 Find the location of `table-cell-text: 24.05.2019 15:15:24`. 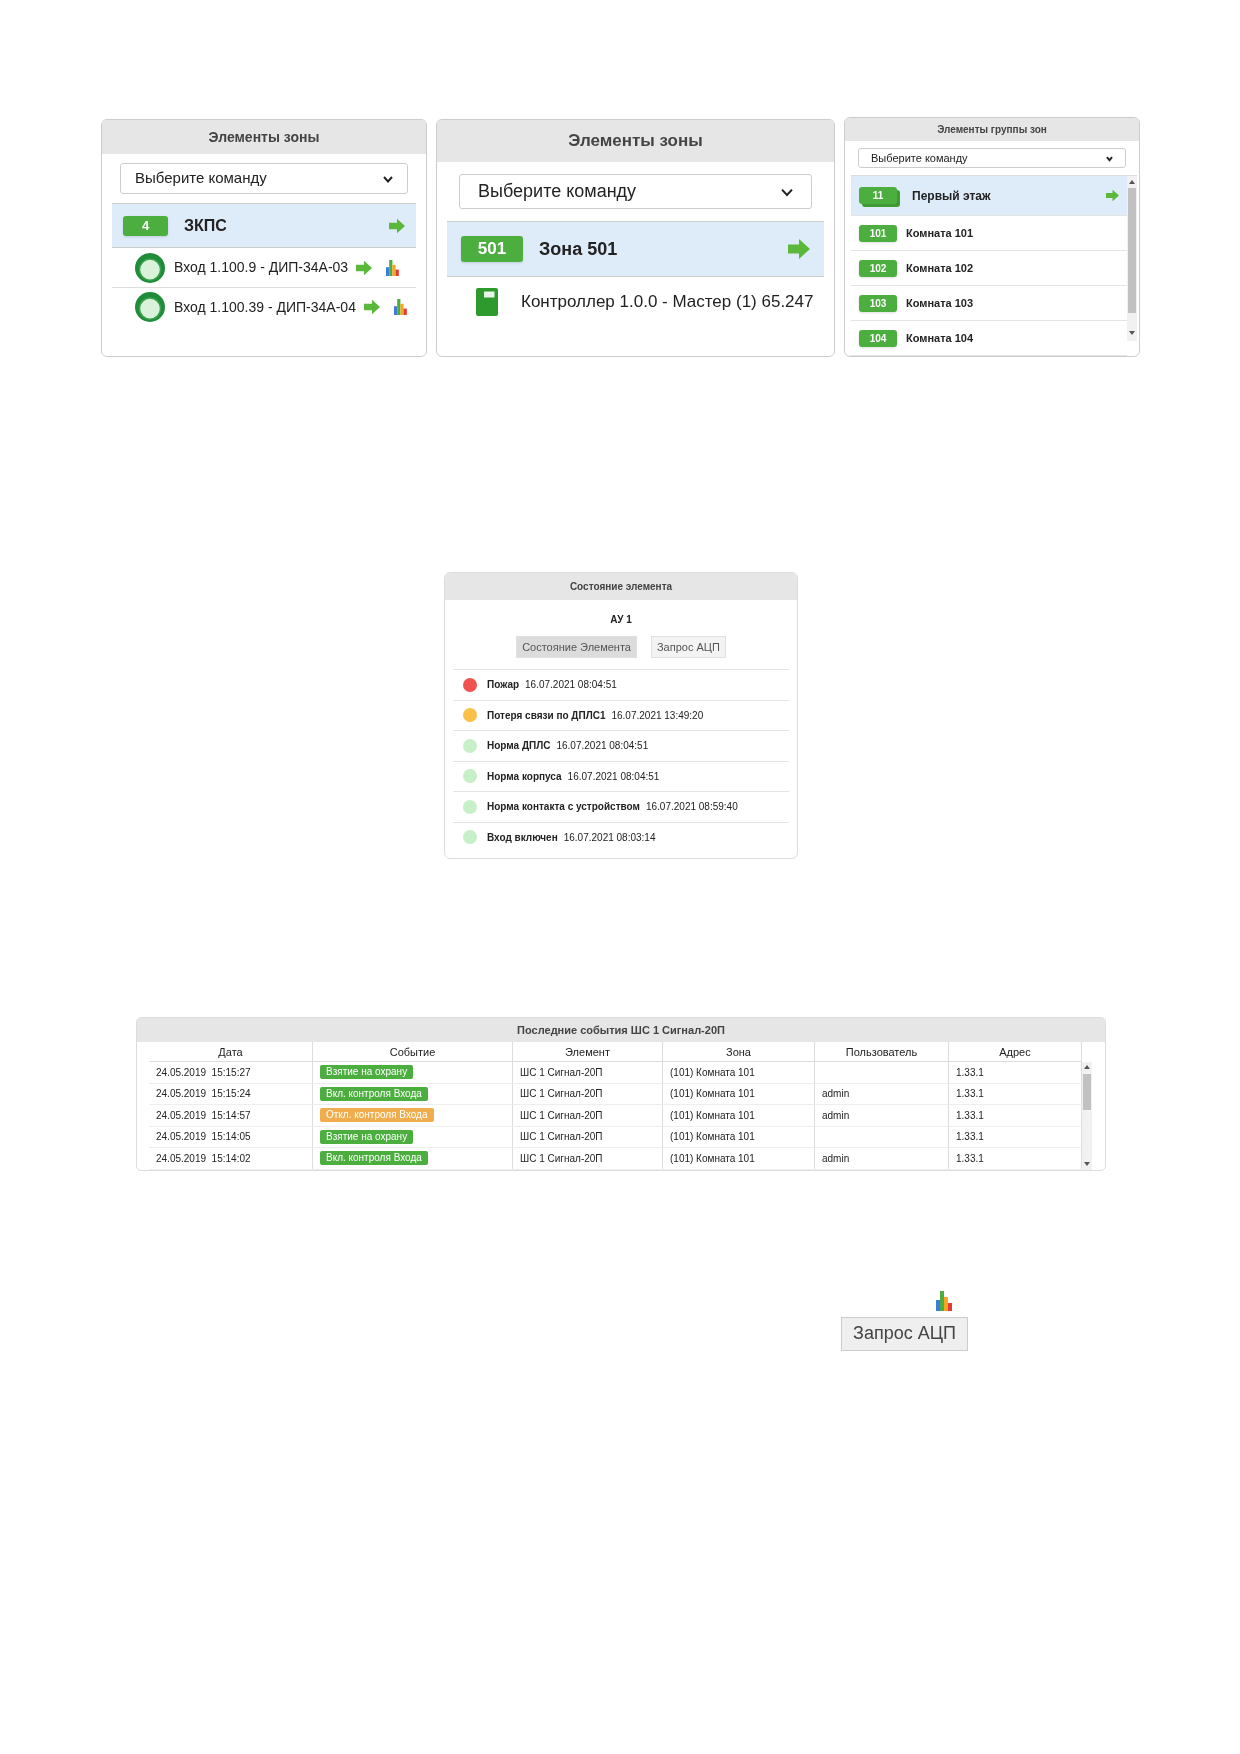

table-cell-text: 24.05.2019 15:15:24 is located at coordinates (203, 1094).